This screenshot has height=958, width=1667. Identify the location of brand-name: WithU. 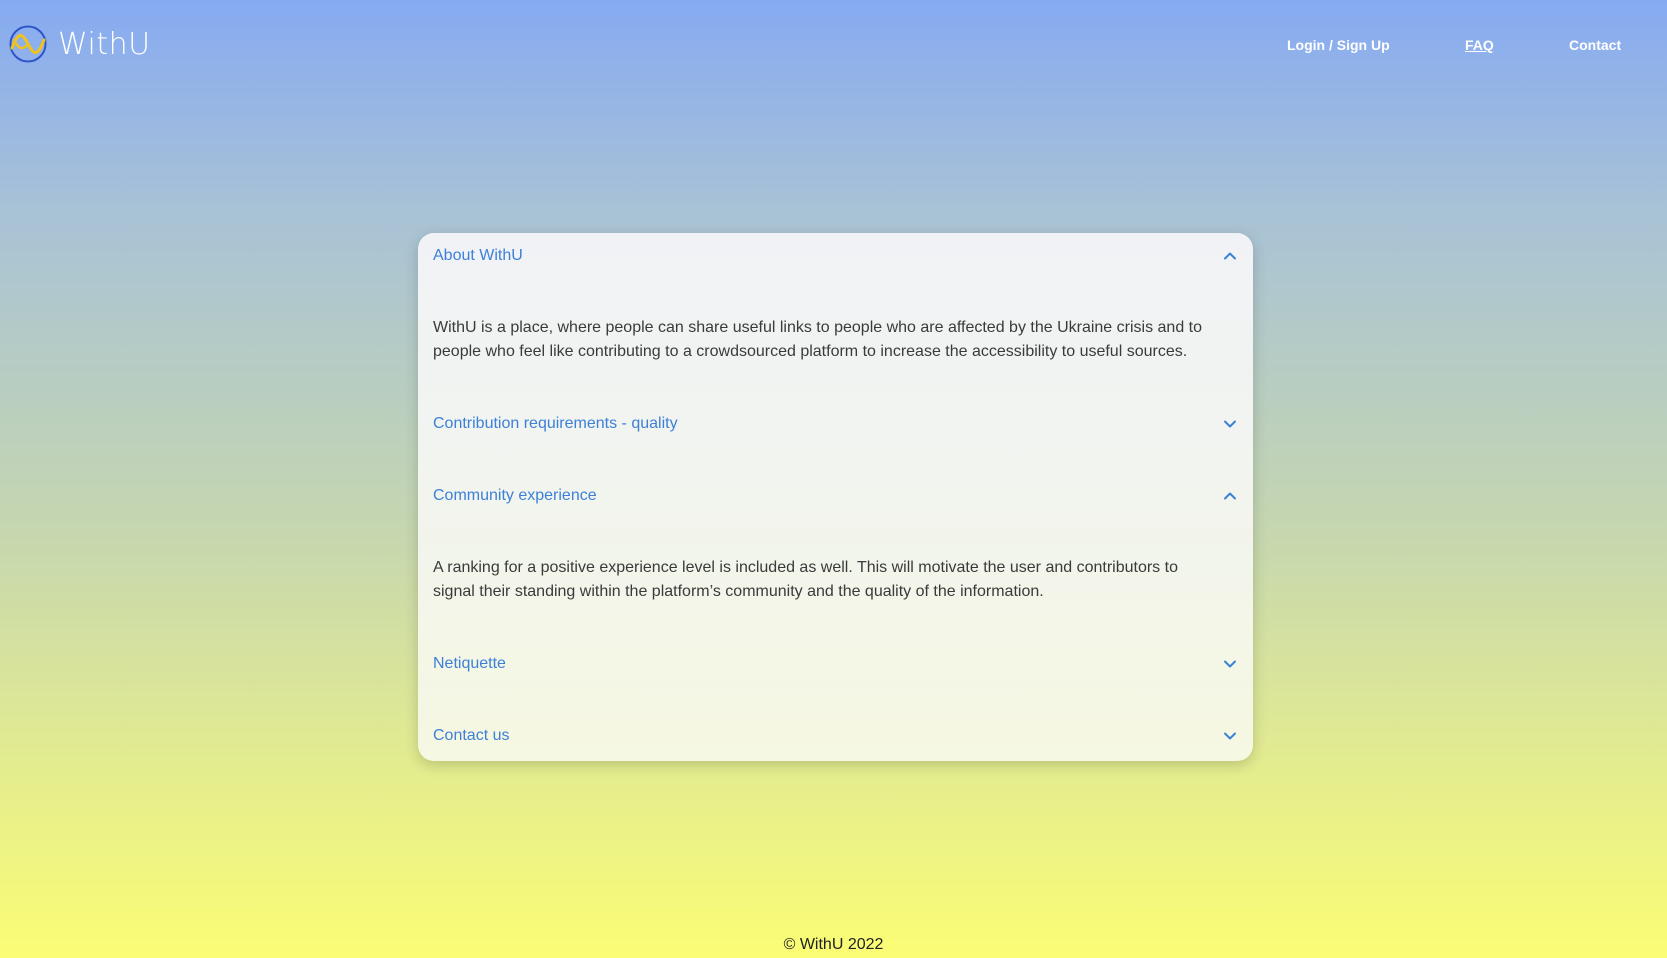
(104, 44).